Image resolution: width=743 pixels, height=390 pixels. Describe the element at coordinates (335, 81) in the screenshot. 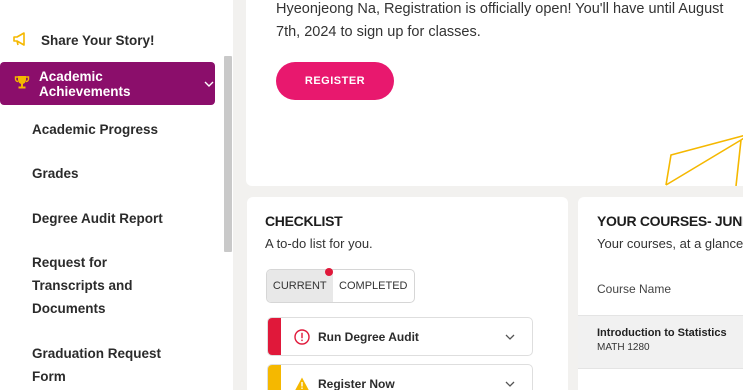

I see `register-button: REGISTER` at that location.